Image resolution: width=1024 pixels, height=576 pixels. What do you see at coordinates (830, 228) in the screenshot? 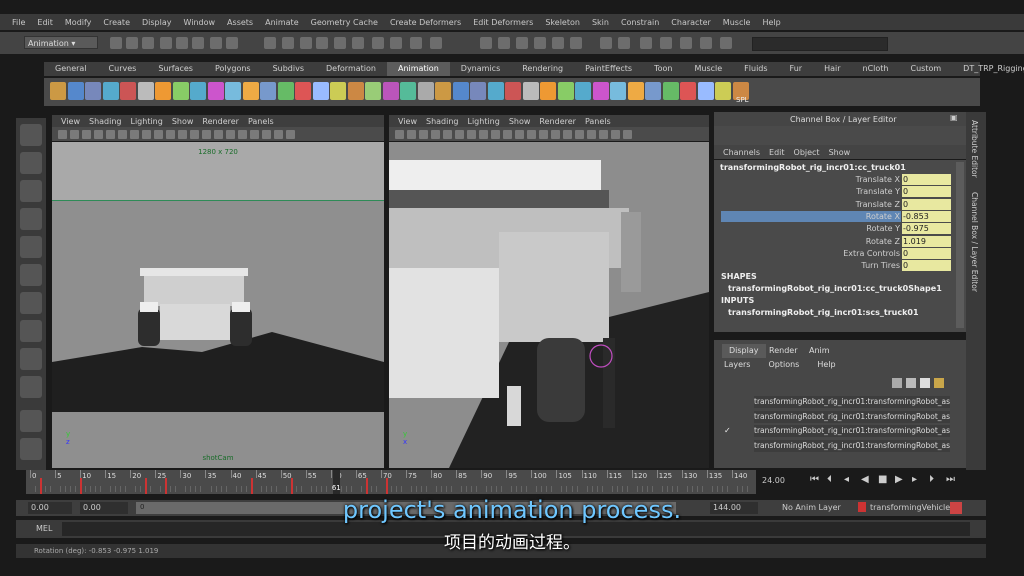
I see `attribute-label: Rotate Y` at bounding box center [830, 228].